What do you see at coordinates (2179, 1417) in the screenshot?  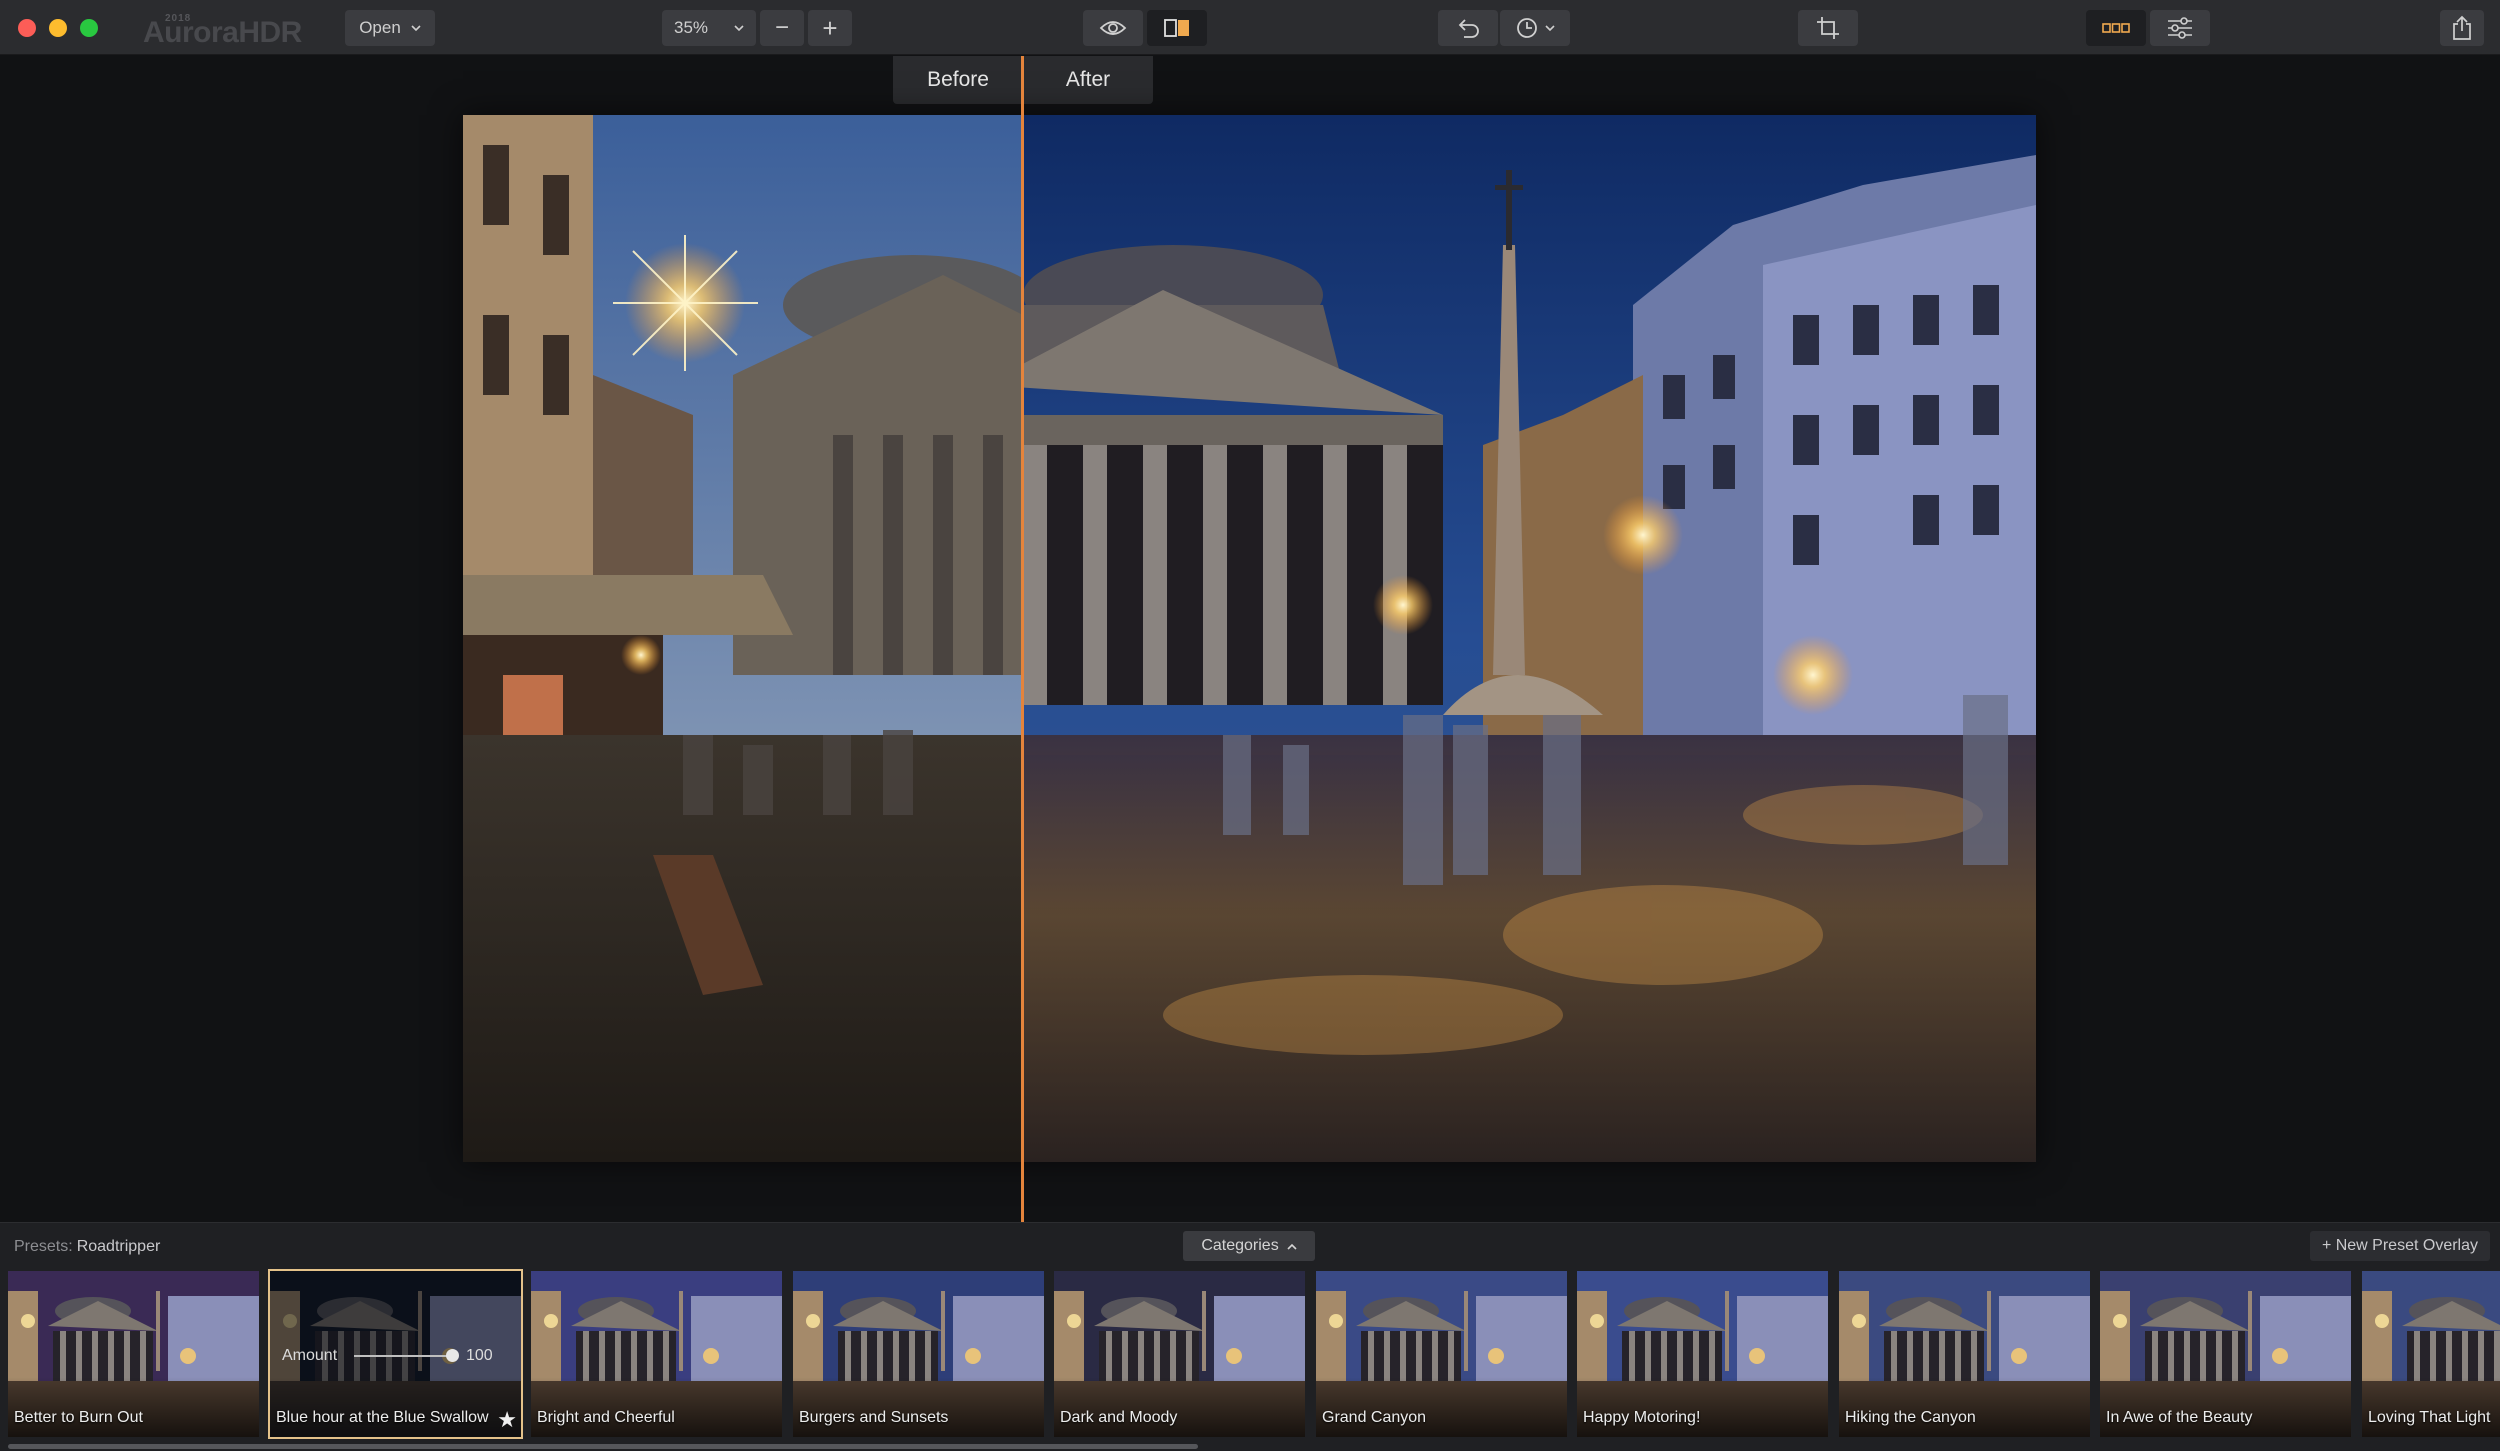 I see `preset-thumb-label: In Awe of the Beauty` at bounding box center [2179, 1417].